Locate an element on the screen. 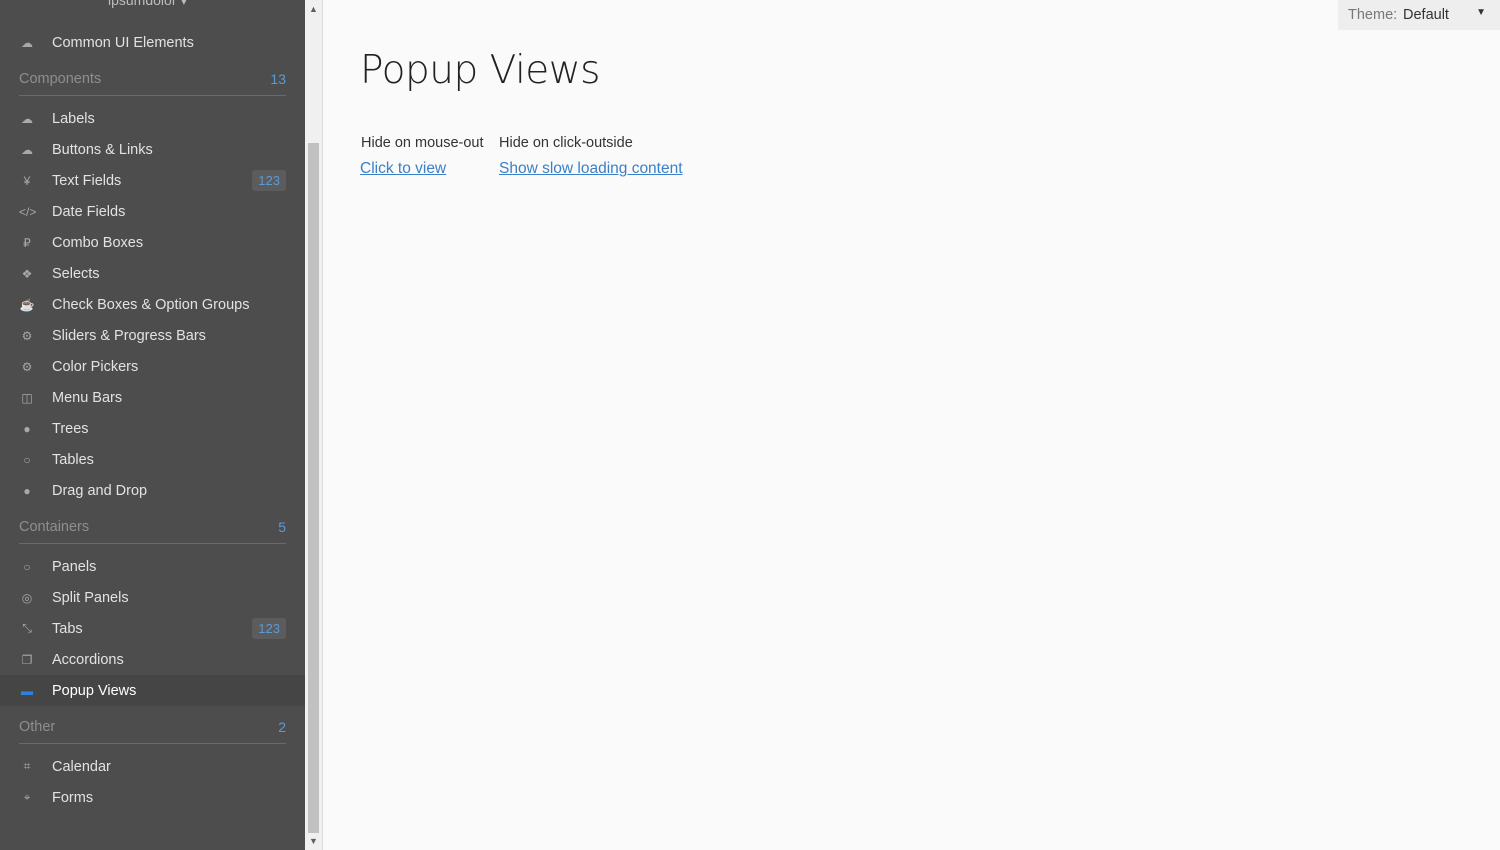 The width and height of the screenshot is (1500, 850). menu-item-label: Text Fields is located at coordinates (87, 180).